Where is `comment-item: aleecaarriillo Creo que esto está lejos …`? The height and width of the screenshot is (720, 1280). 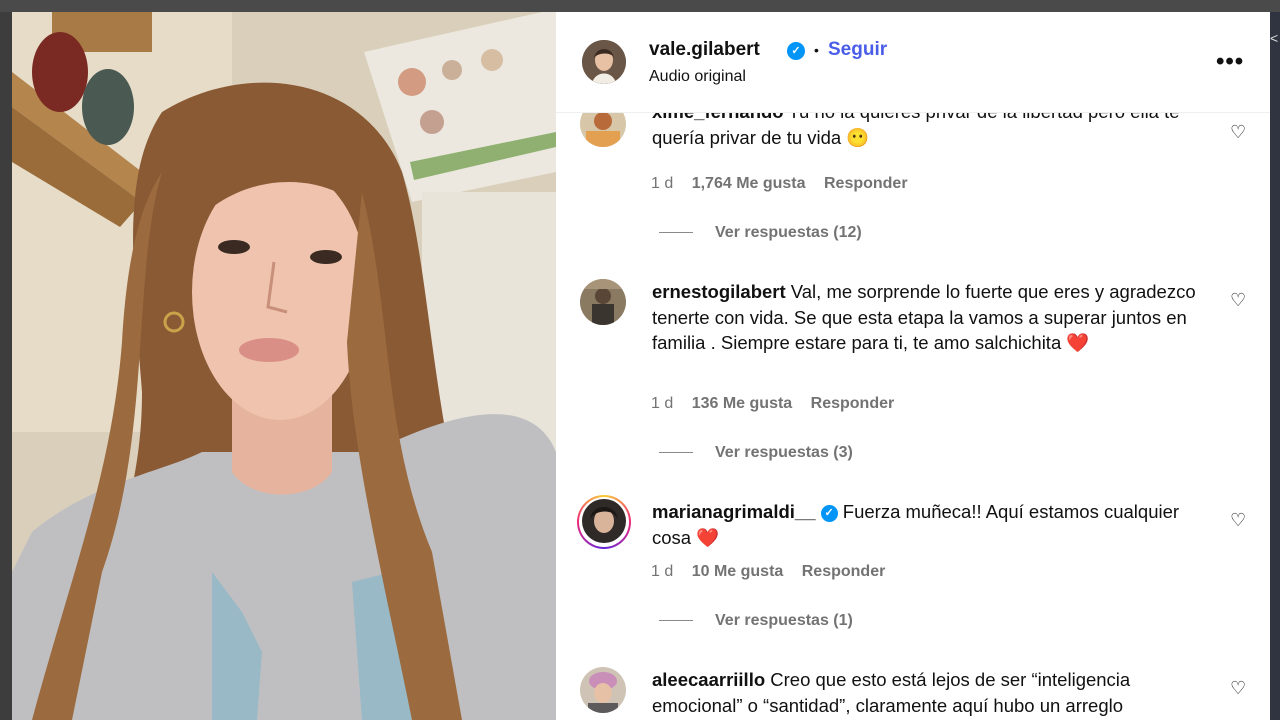
comment-item: aleecaarriillo Creo que esto está lejos … is located at coordinates (913, 687).